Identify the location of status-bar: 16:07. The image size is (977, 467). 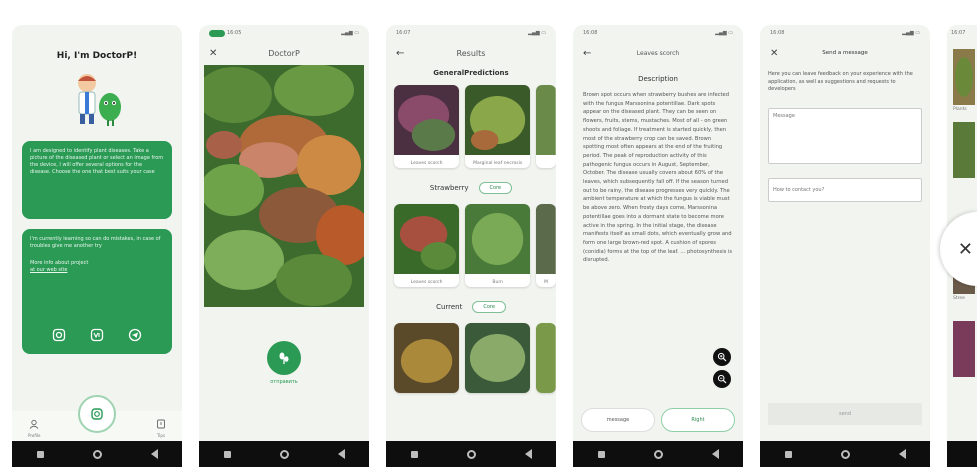
(962, 33).